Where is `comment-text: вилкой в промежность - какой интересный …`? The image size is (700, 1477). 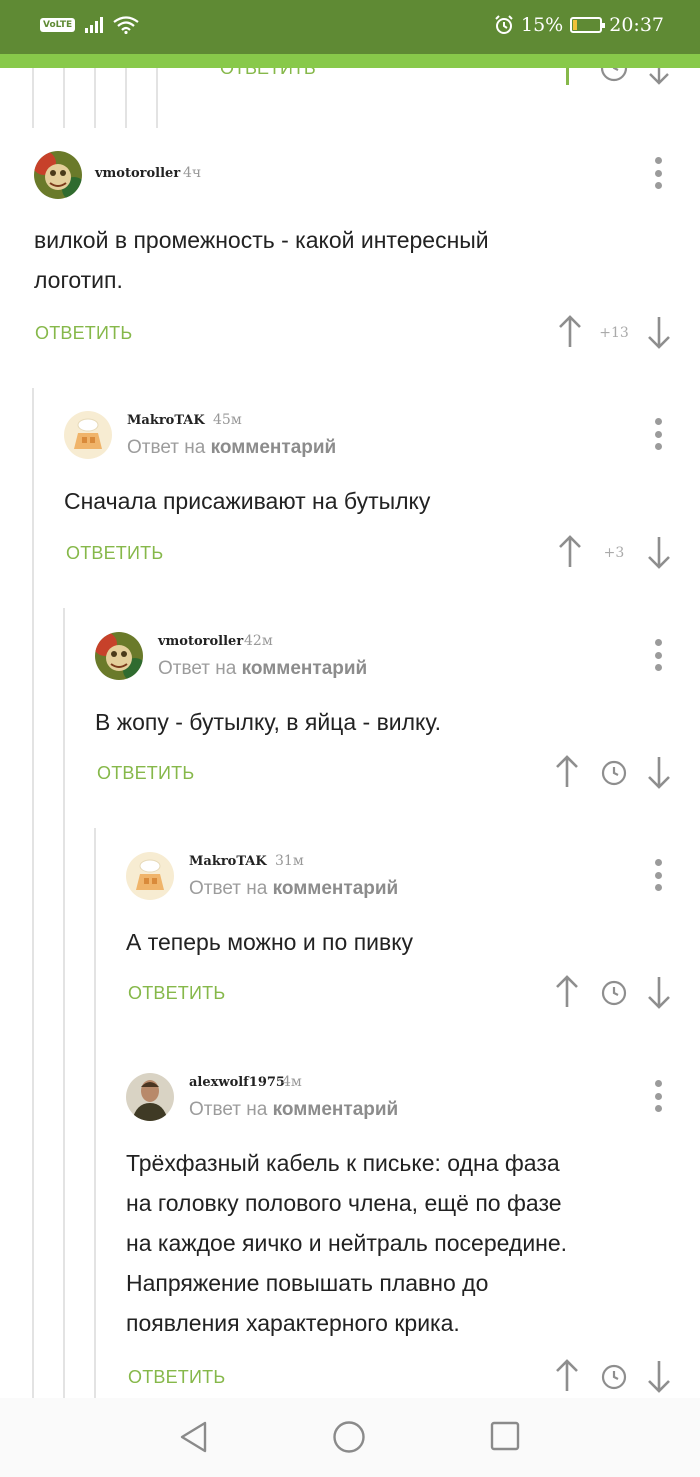 comment-text: вилкой в промежность - какой интересный … is located at coordinates (261, 260).